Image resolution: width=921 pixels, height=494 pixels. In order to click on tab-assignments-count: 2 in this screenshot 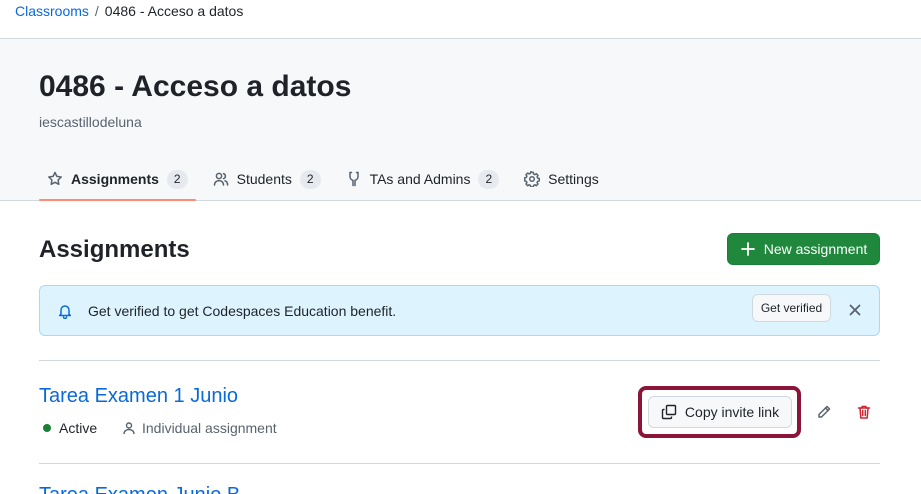, I will do `click(177, 179)`.